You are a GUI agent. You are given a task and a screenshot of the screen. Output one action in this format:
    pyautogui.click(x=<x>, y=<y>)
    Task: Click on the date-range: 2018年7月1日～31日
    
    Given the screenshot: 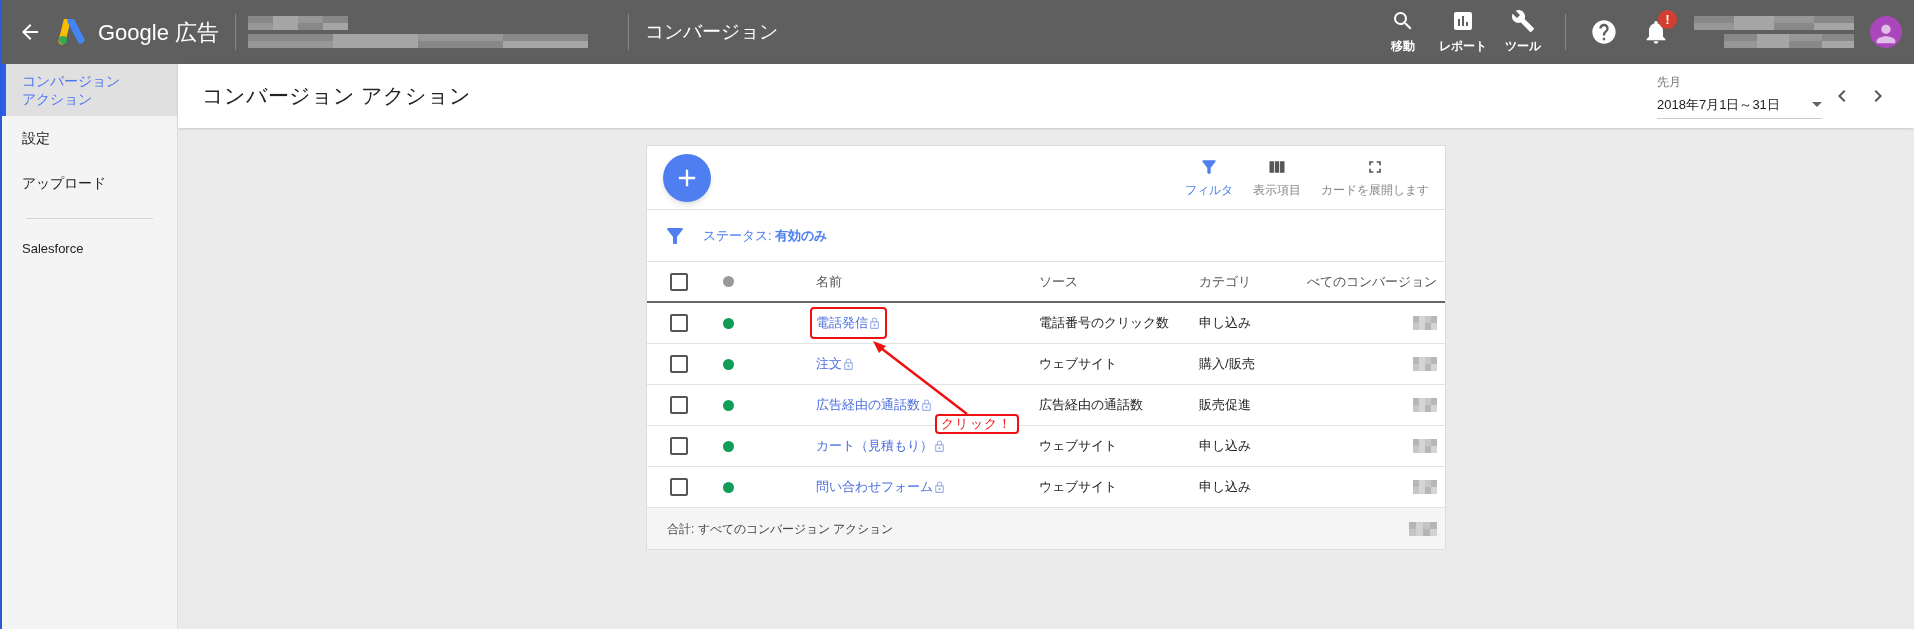 What is the action you would take?
    pyautogui.click(x=1718, y=104)
    